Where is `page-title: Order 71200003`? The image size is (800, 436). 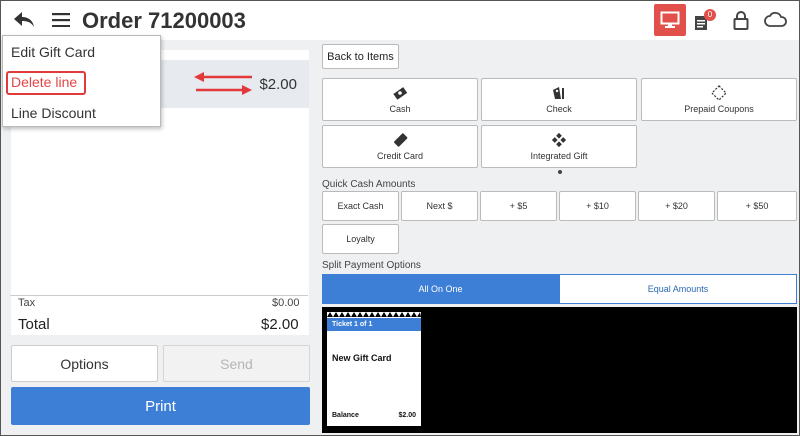
page-title: Order 71200003 is located at coordinates (164, 20).